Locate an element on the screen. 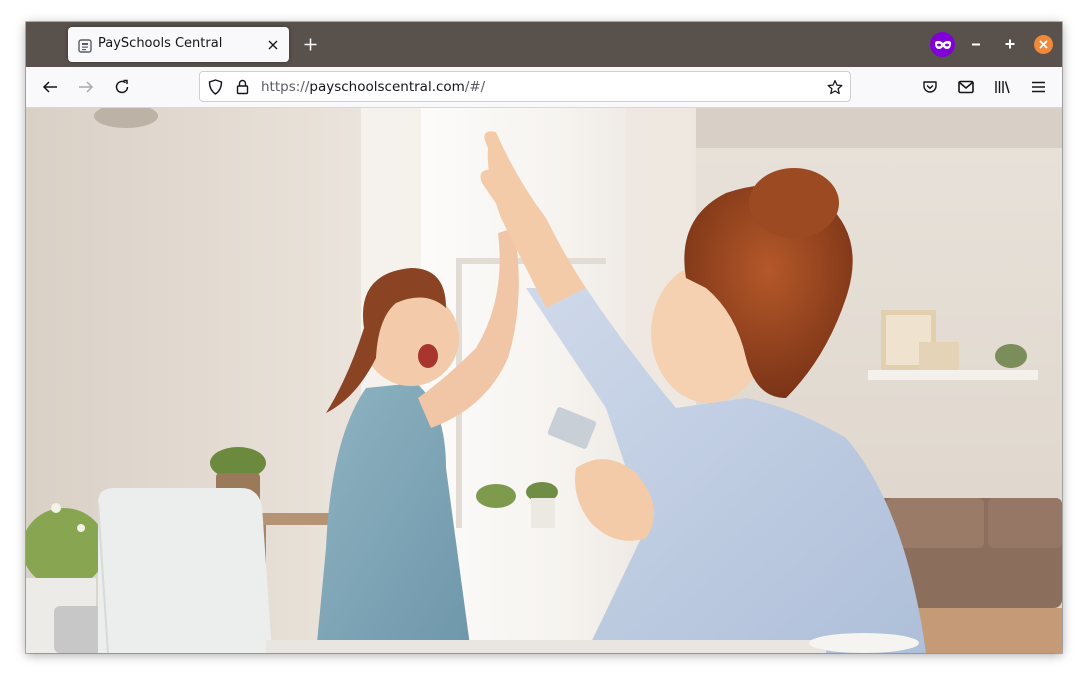 The width and height of the screenshot is (1088, 682). minimize-button is located at coordinates (976, 44).